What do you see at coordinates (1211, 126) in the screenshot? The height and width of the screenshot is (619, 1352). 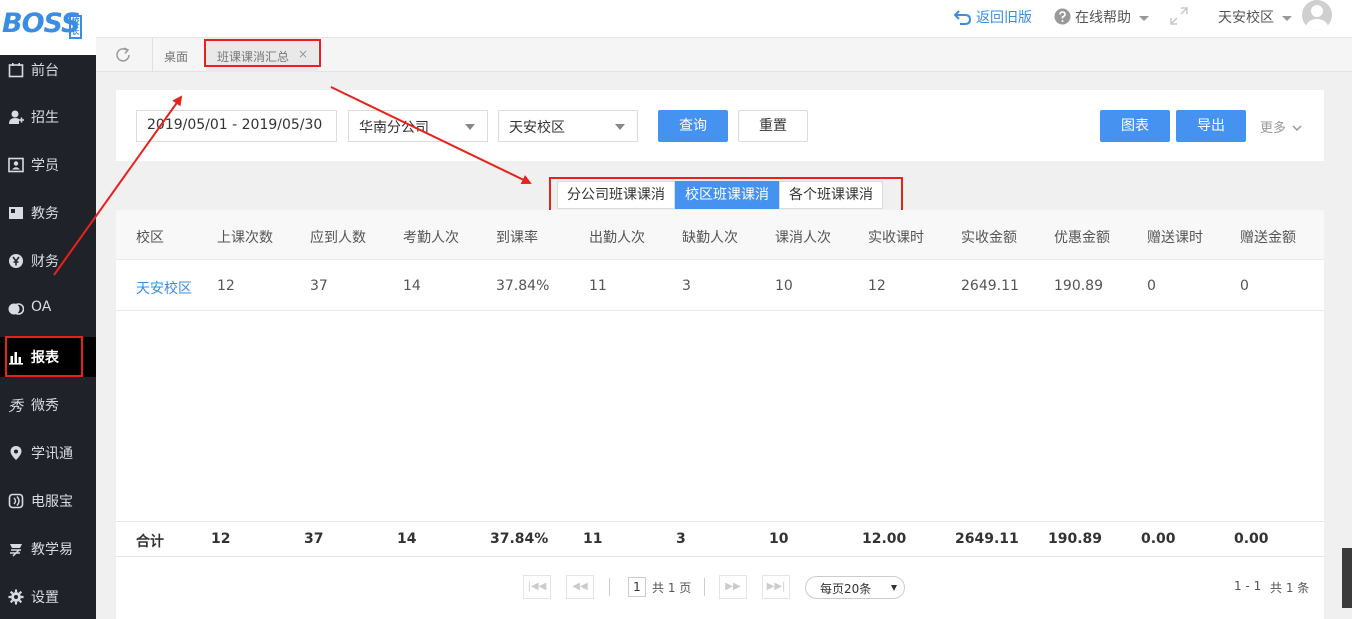 I see `export-button: 导出` at bounding box center [1211, 126].